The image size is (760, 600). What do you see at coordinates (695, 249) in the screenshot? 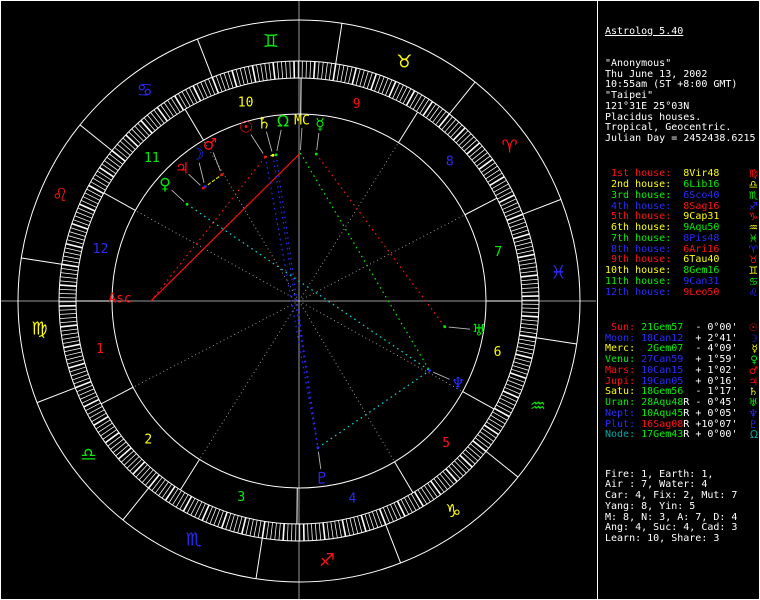
I see `house-cusp-value: 6Ari16` at bounding box center [695, 249].